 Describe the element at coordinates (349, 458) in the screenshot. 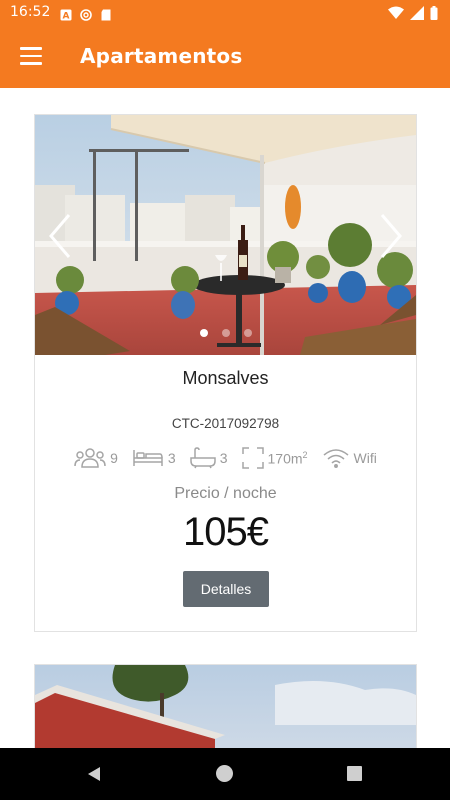

I see `feature-wifi: Wifi` at that location.